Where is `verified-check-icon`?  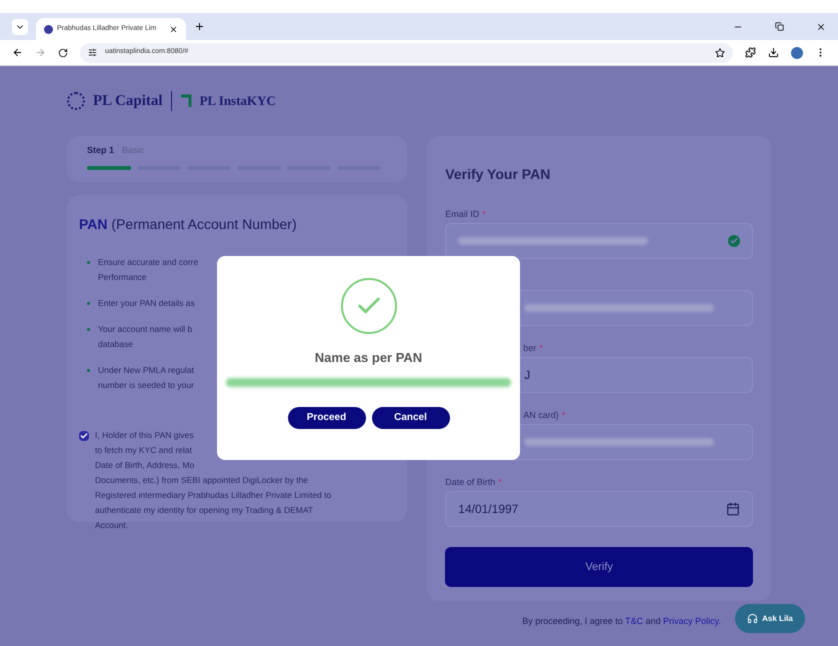
verified-check-icon is located at coordinates (734, 241).